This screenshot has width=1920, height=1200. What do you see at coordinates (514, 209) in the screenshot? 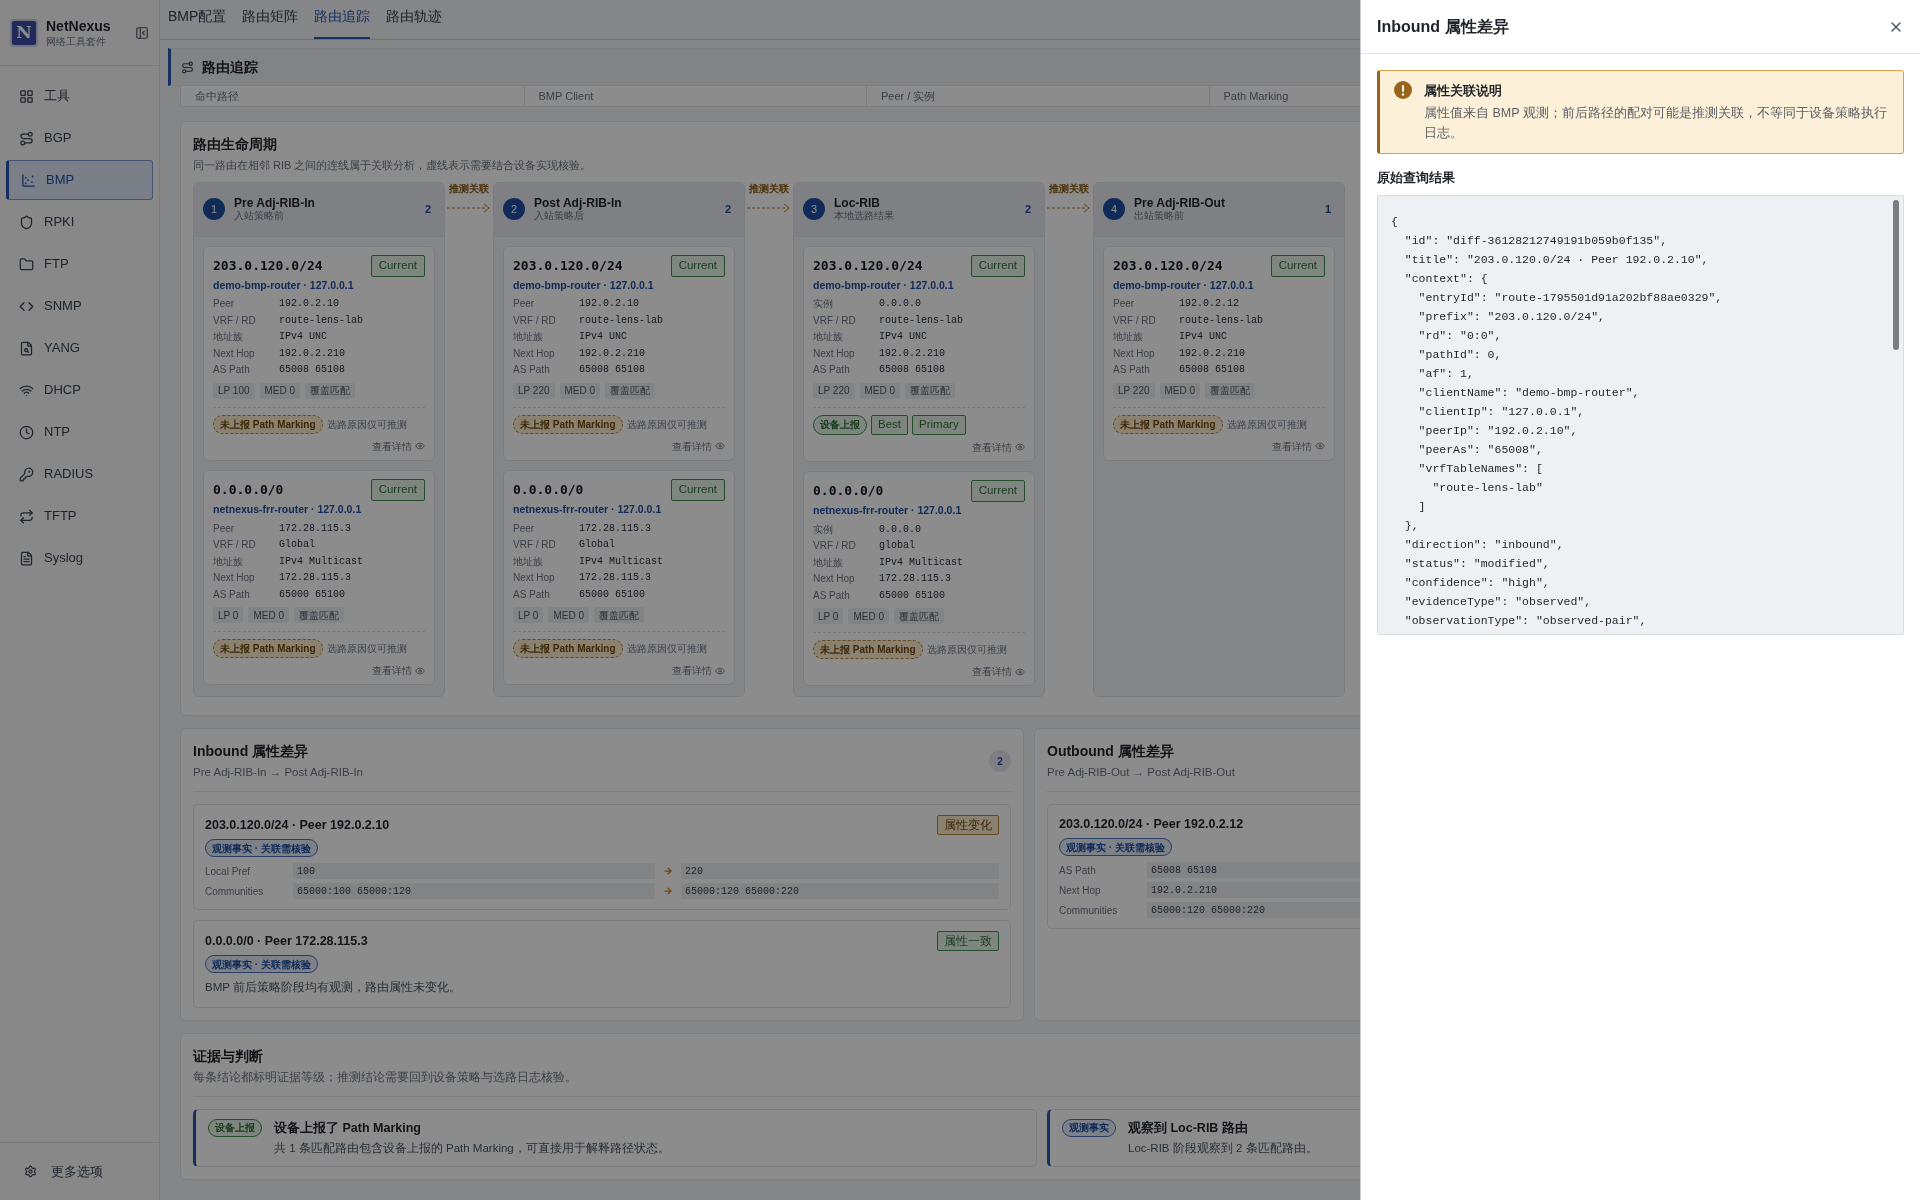
I see `stage-number: 2` at bounding box center [514, 209].